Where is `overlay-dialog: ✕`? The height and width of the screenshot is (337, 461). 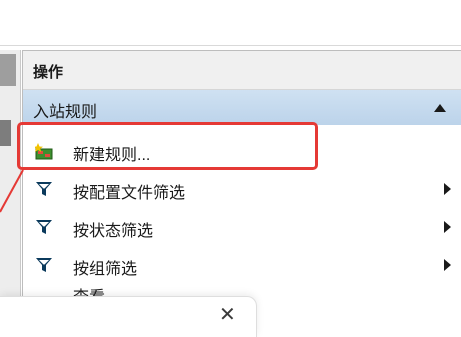 overlay-dialog: ✕ is located at coordinates (128, 316).